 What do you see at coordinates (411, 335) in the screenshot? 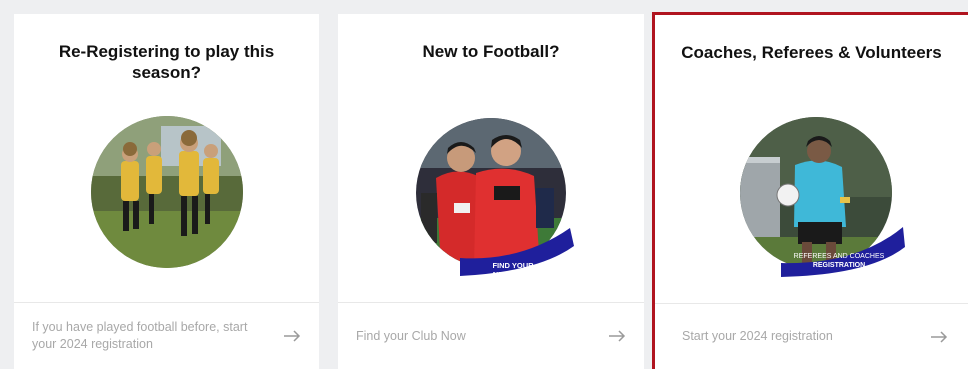
I see `footer-text: Find your Club Now` at bounding box center [411, 335].